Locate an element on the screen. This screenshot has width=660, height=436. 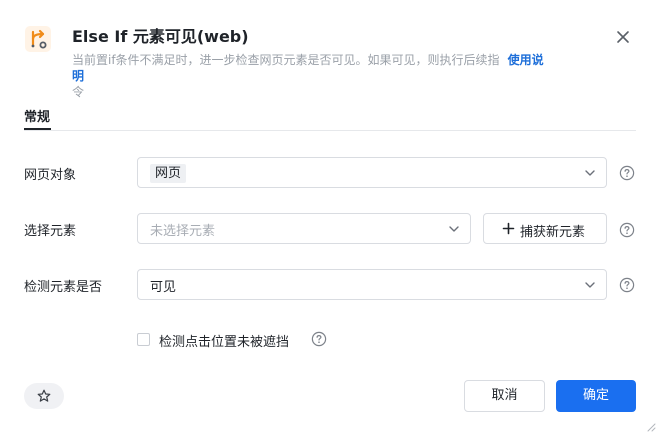
select-element-label: 选择元素 is located at coordinates (50, 231).